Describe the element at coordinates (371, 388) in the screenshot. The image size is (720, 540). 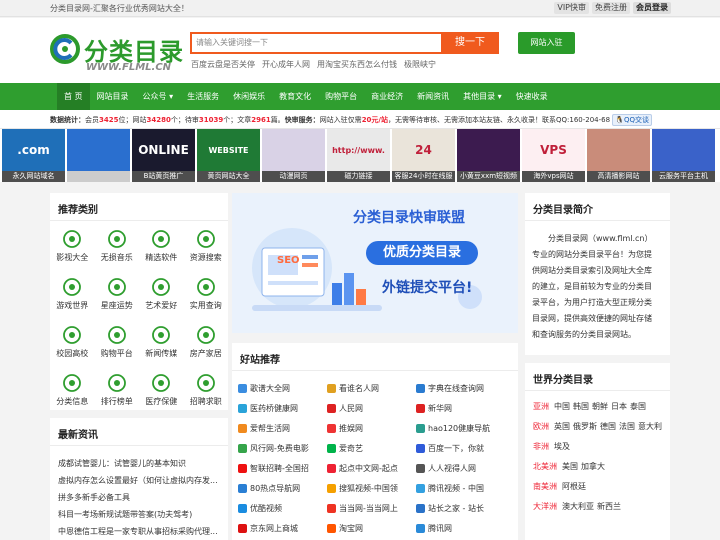
I see `site-link: 看谁名人网` at that location.